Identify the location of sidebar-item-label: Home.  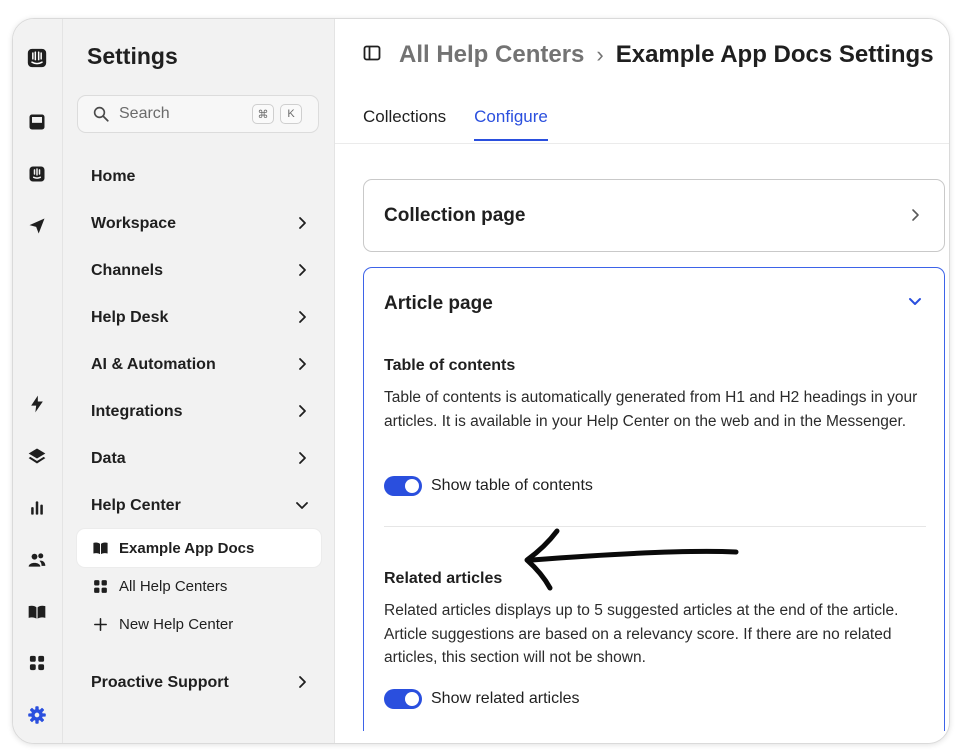
(113, 176).